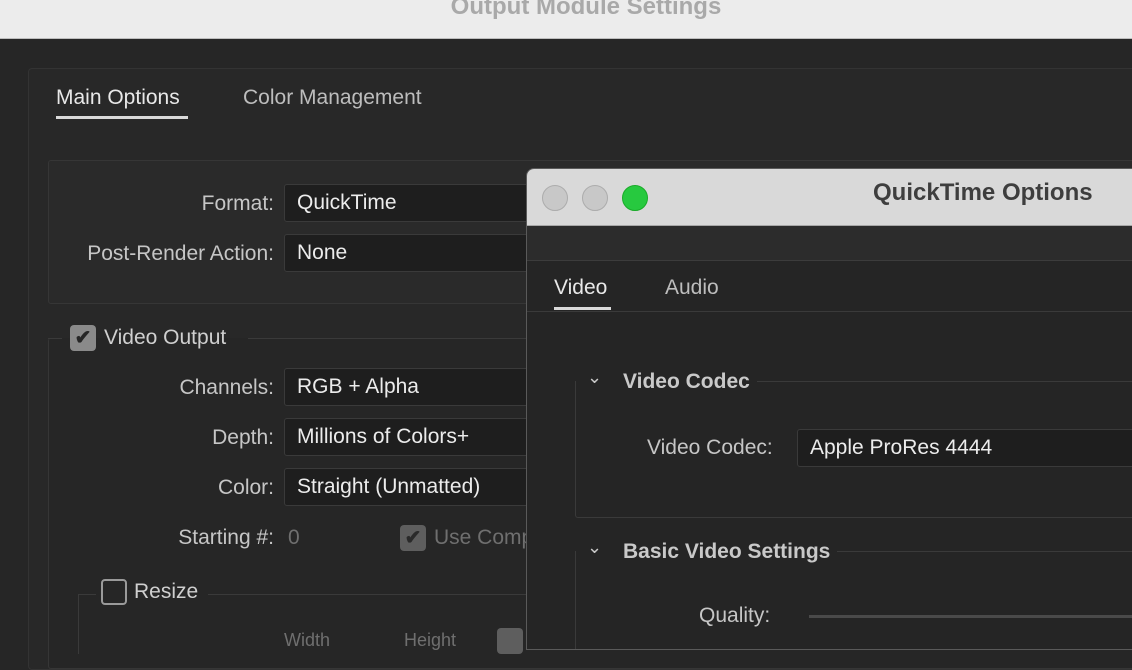 The height and width of the screenshot is (670, 1132). I want to click on use-comp-checkbox: ✔, so click(413, 538).